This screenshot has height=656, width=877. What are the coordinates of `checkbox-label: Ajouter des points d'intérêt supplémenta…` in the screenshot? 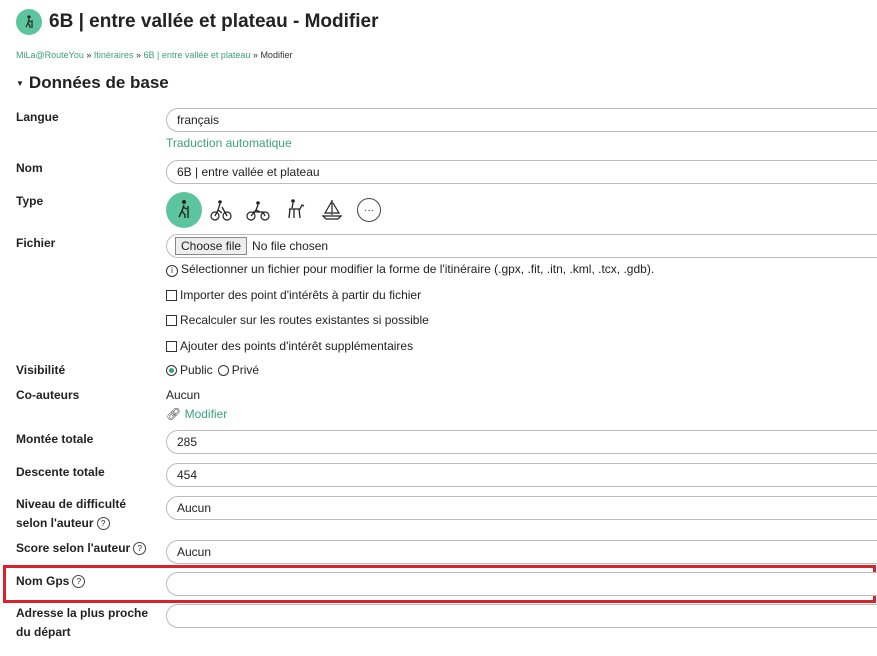 It's located at (297, 346).